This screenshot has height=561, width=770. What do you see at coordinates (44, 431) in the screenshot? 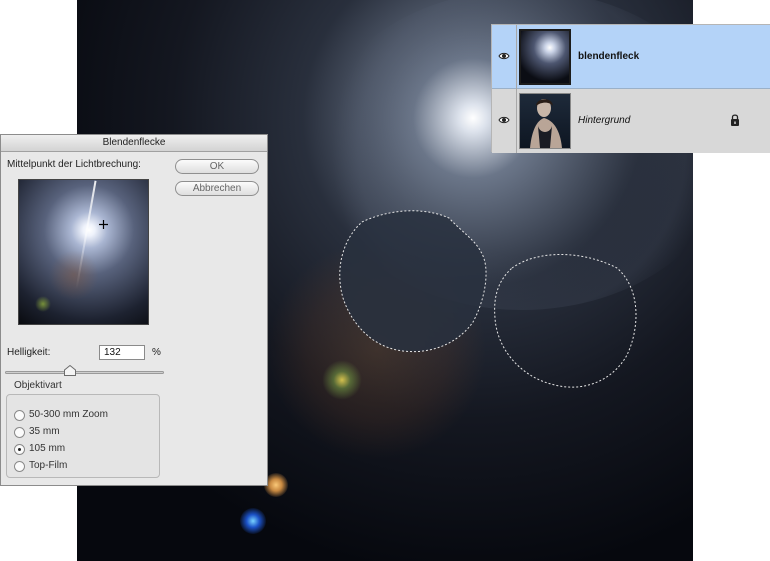
I see `radio-label: 35 mm` at bounding box center [44, 431].